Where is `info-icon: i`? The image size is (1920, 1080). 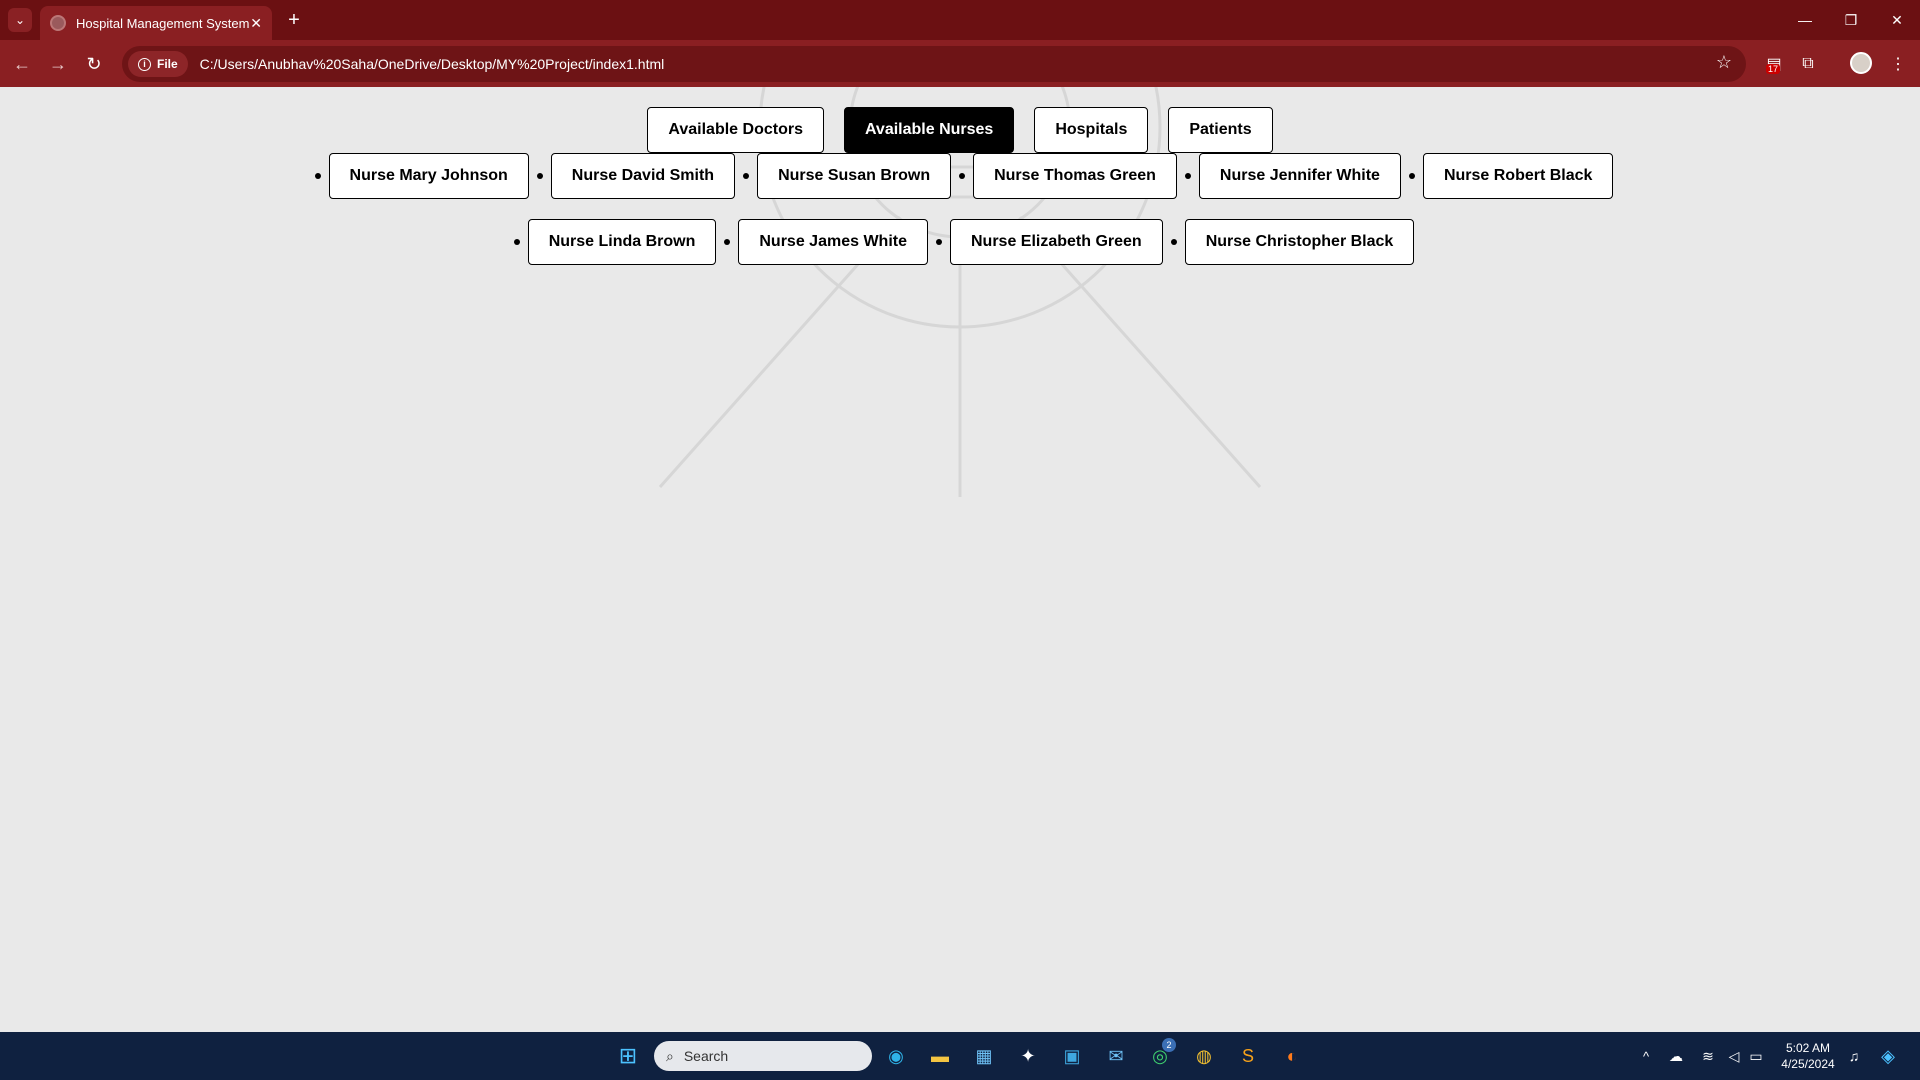
info-icon: i is located at coordinates (144, 64).